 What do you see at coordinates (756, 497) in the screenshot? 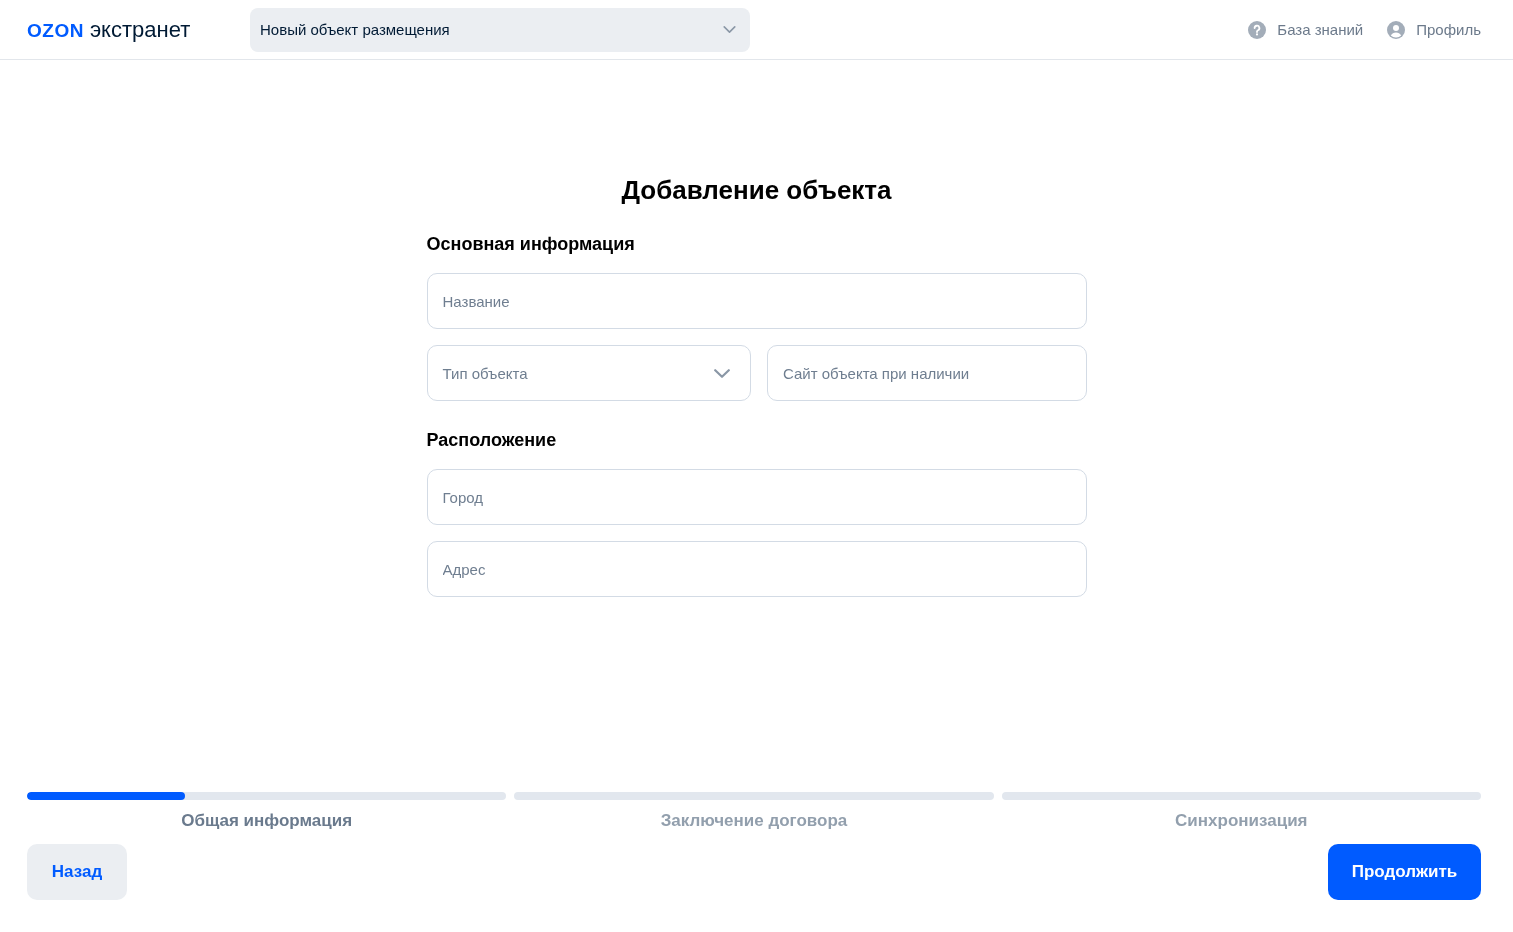
I see `input-field: Город` at bounding box center [756, 497].